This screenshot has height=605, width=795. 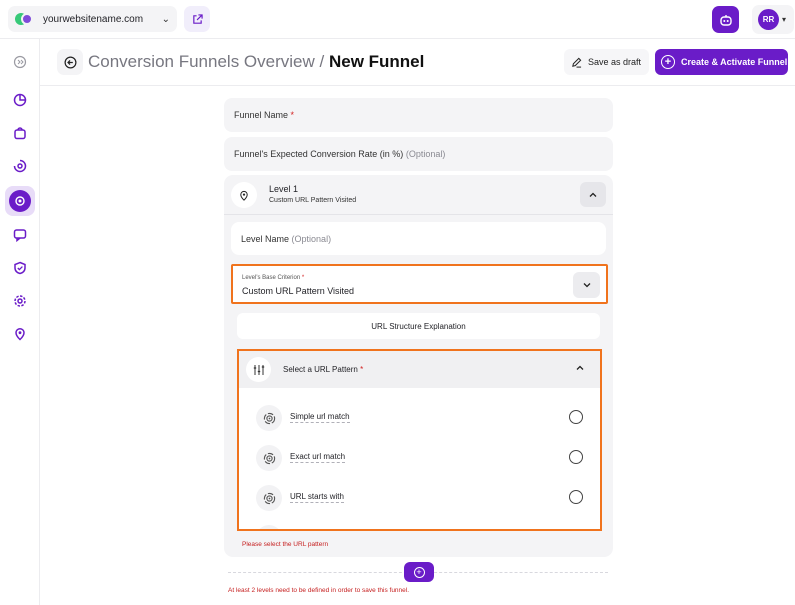 I want to click on shopping-bag-icon, so click(x=20, y=133).